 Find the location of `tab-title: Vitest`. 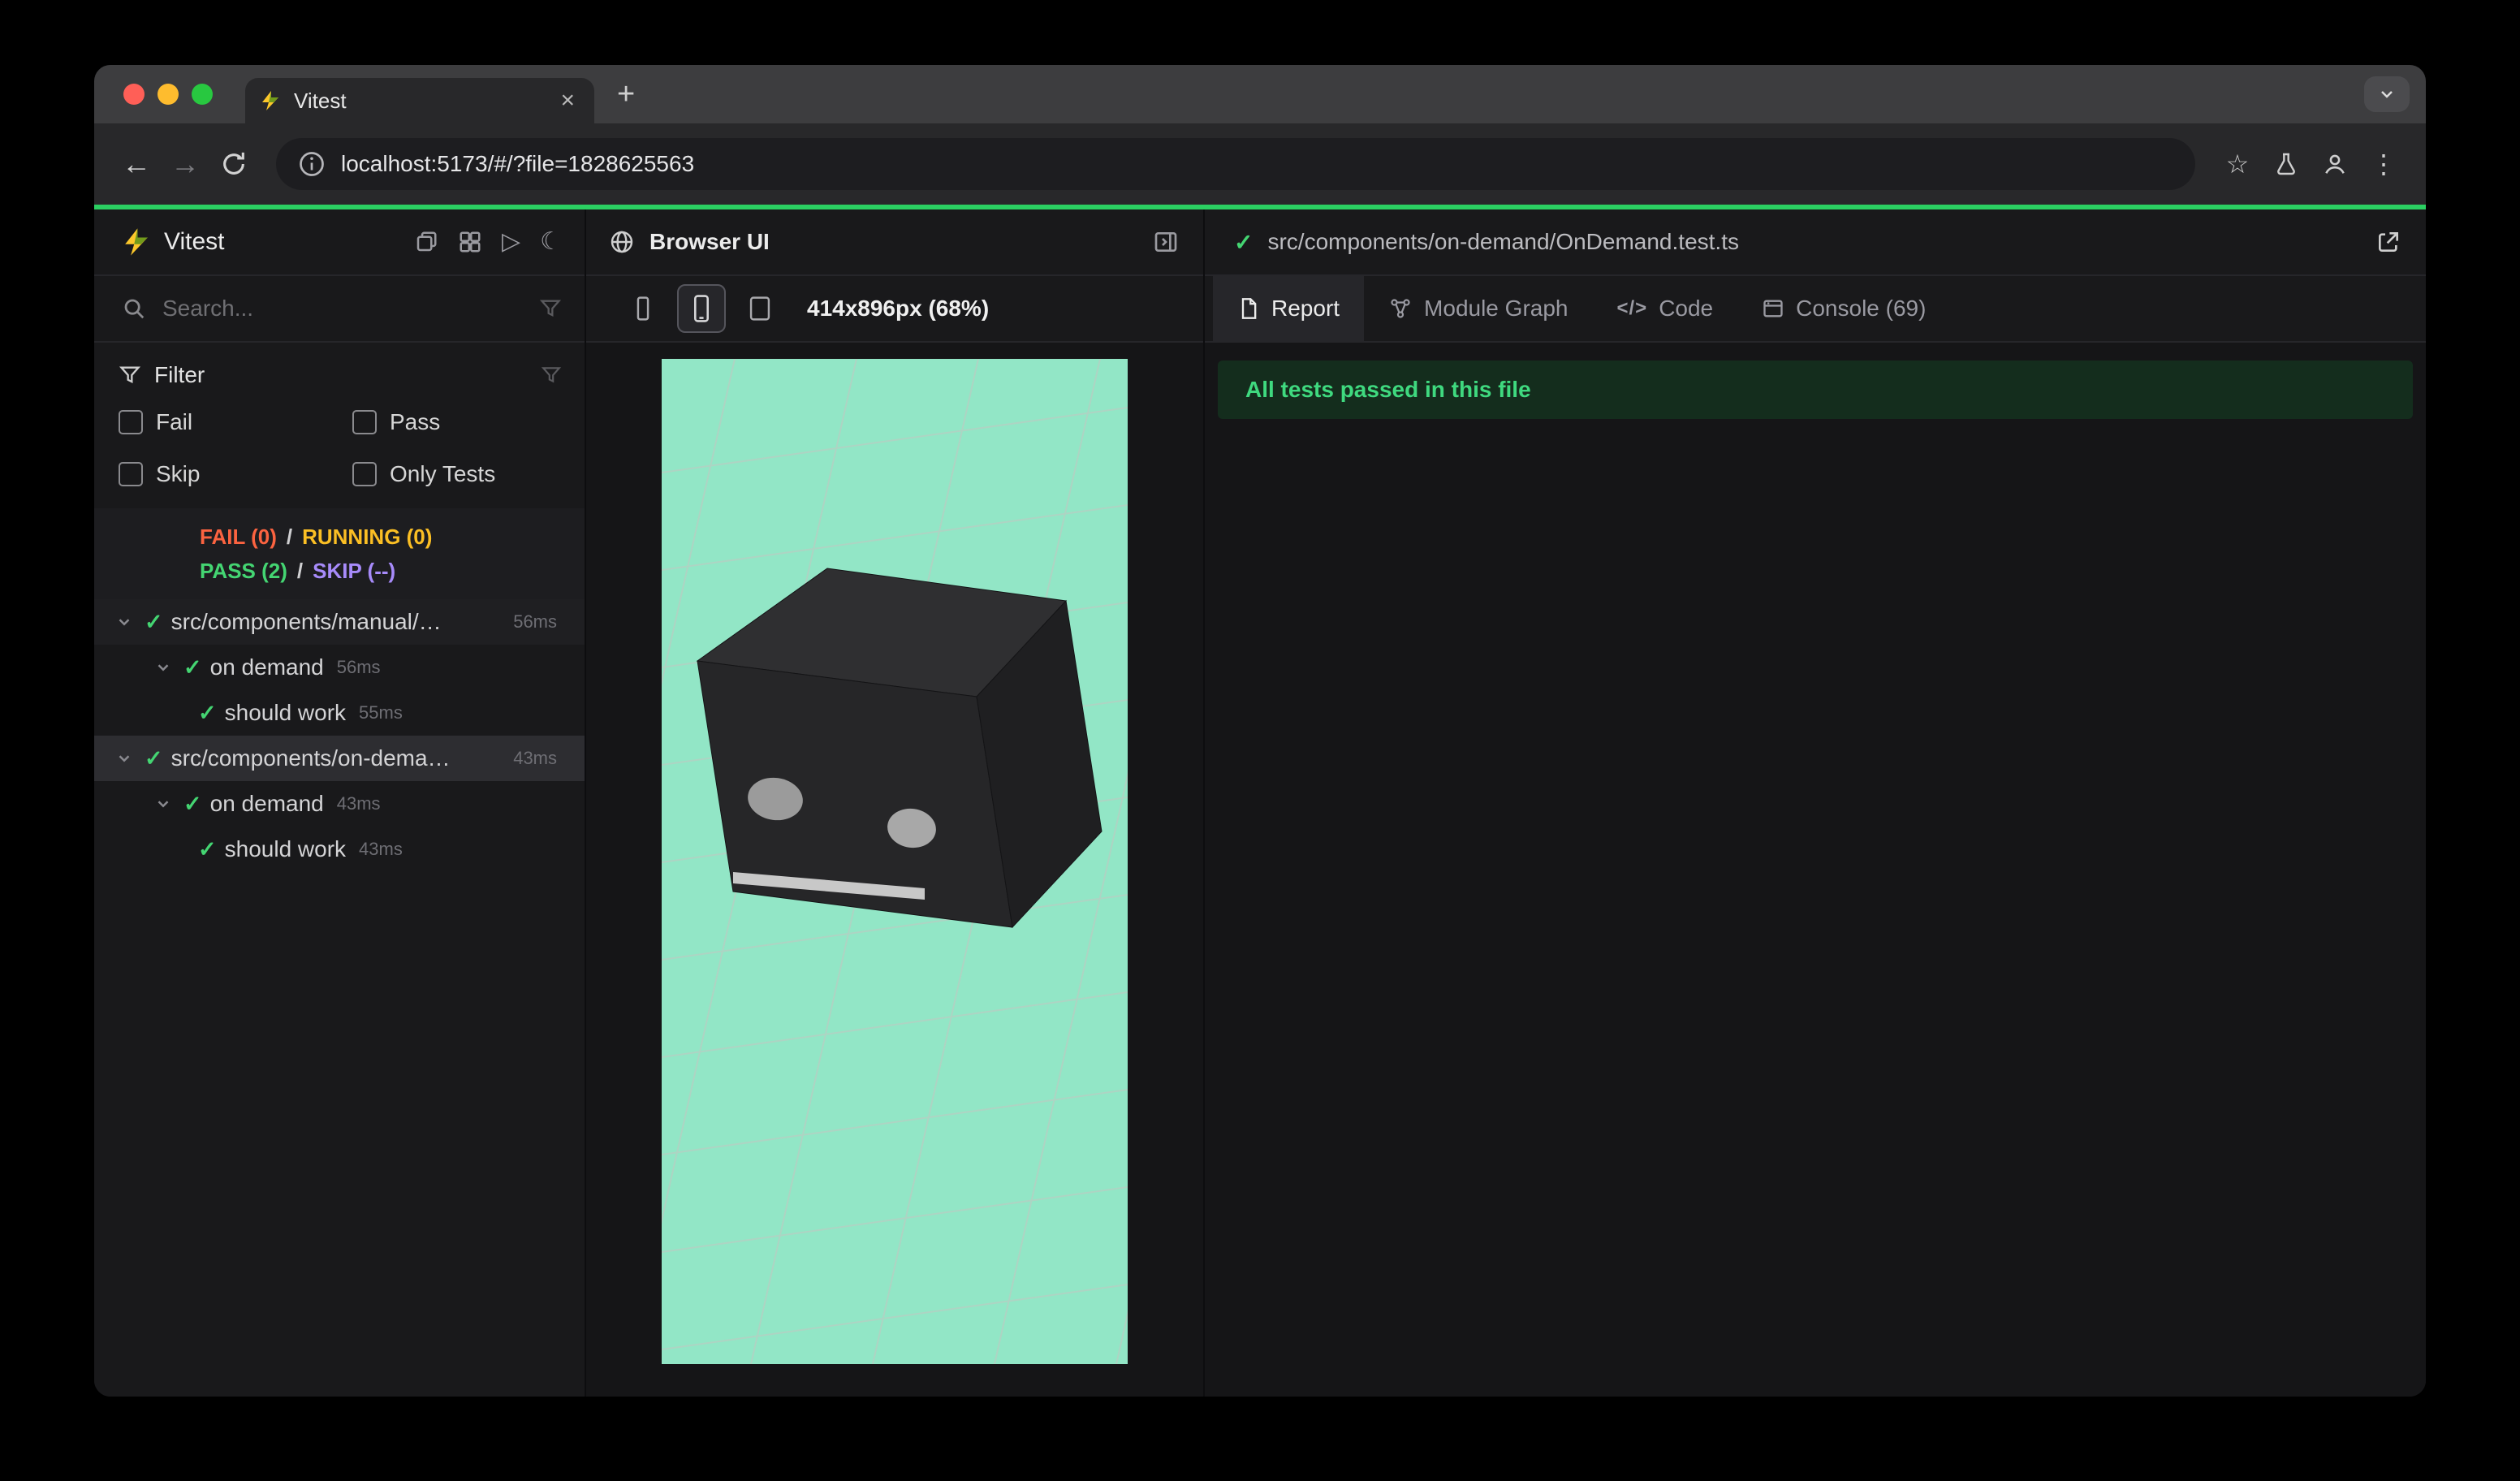

tab-title: Vitest is located at coordinates (321, 101).